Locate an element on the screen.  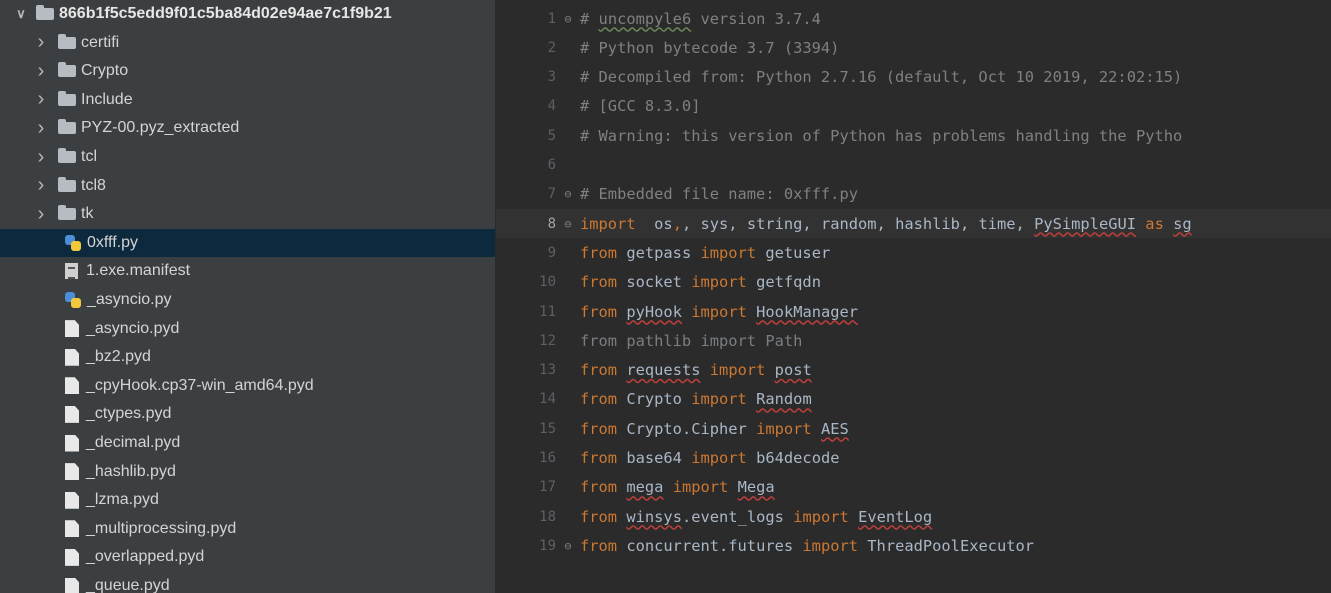
tree-item: _overlapped.pyd is located at coordinates (247, 557).